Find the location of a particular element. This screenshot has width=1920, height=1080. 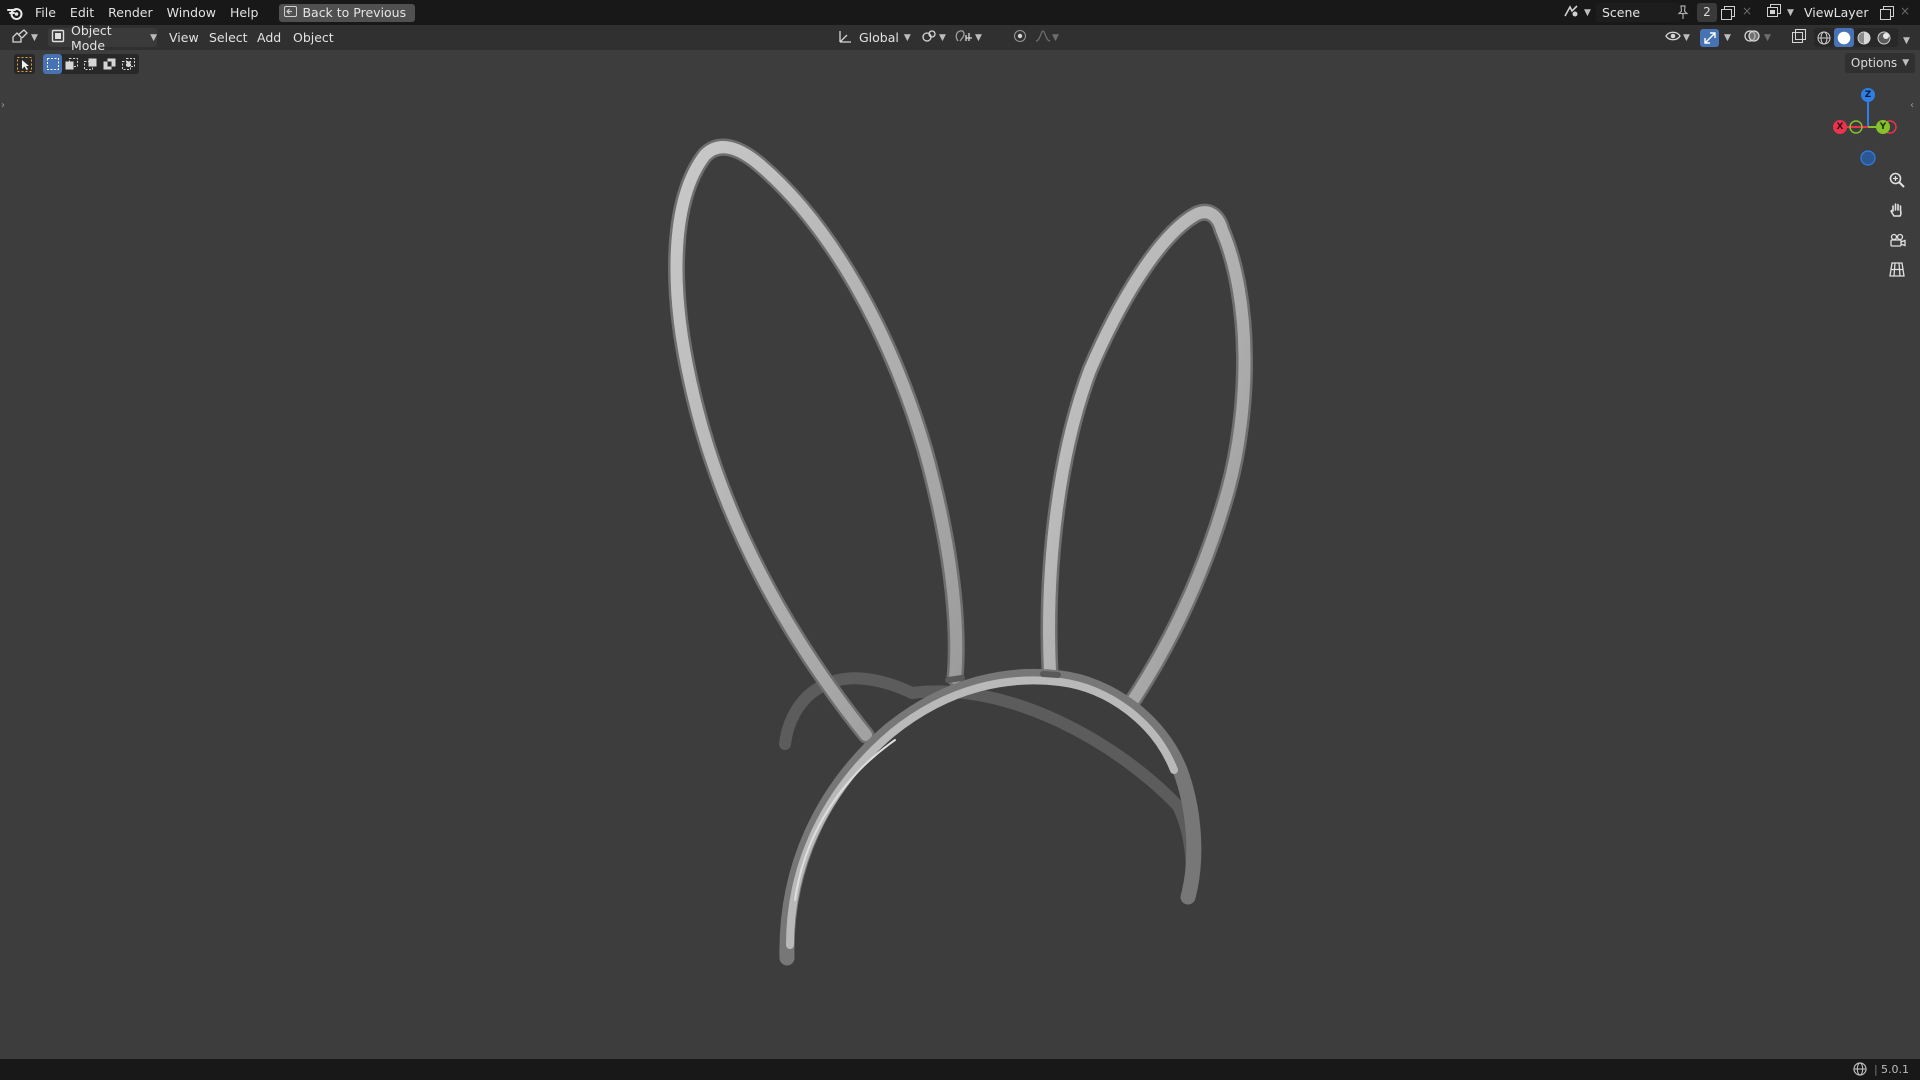

menu-edit: Edit is located at coordinates (82, 12).